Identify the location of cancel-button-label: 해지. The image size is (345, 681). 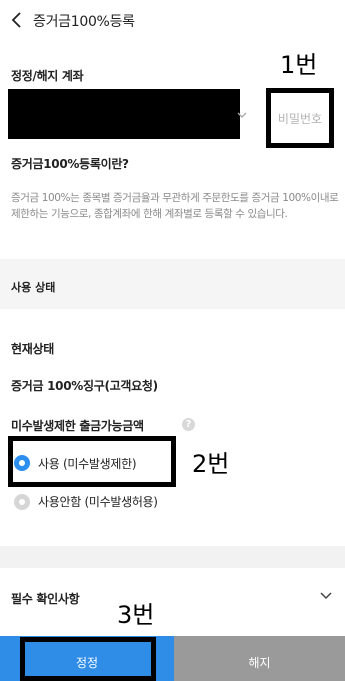
(259, 663).